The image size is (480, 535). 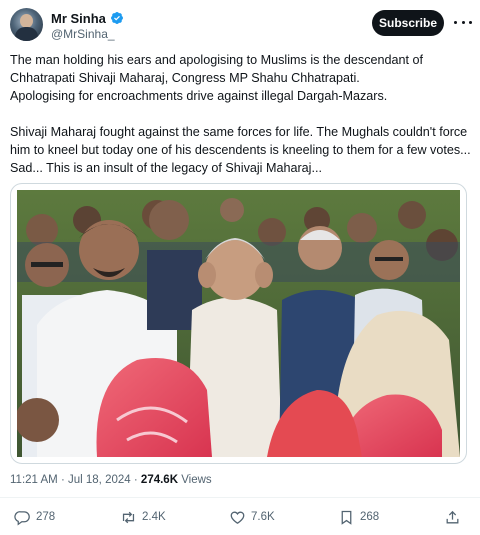 I want to click on author-display-name: Mr Sinha, so click(x=78, y=18).